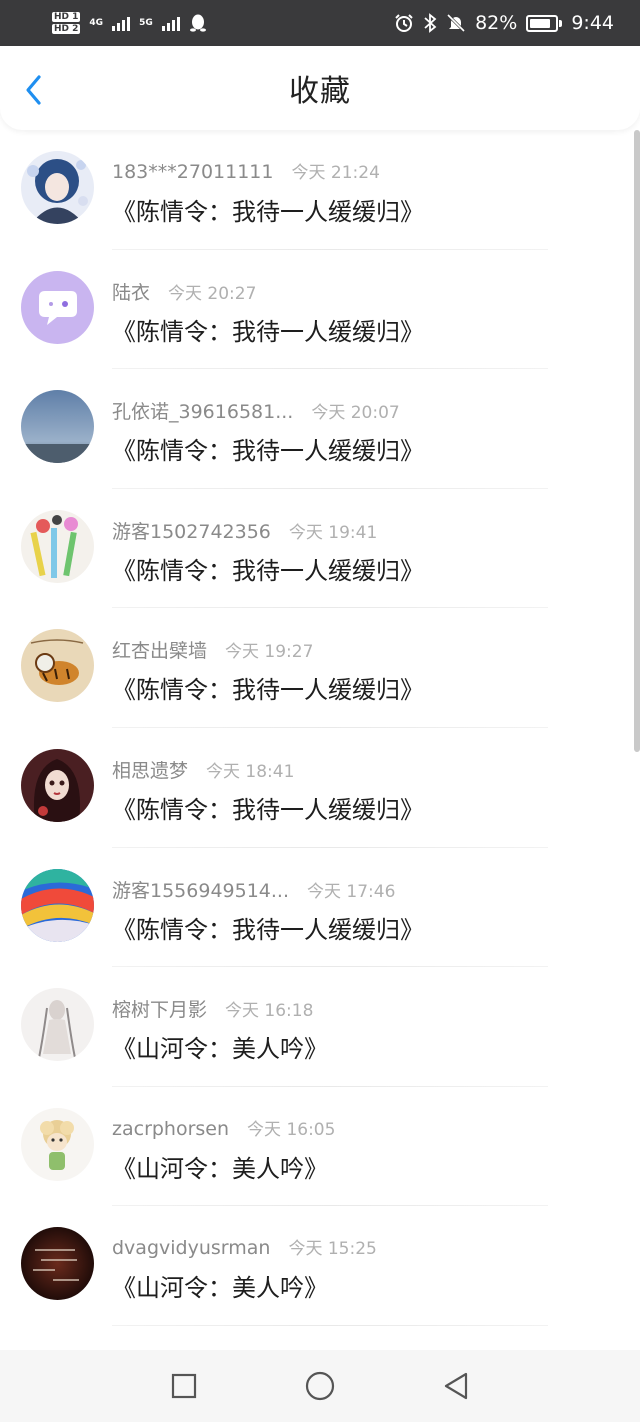 The height and width of the screenshot is (1422, 640). I want to click on home-icon, so click(320, 1386).